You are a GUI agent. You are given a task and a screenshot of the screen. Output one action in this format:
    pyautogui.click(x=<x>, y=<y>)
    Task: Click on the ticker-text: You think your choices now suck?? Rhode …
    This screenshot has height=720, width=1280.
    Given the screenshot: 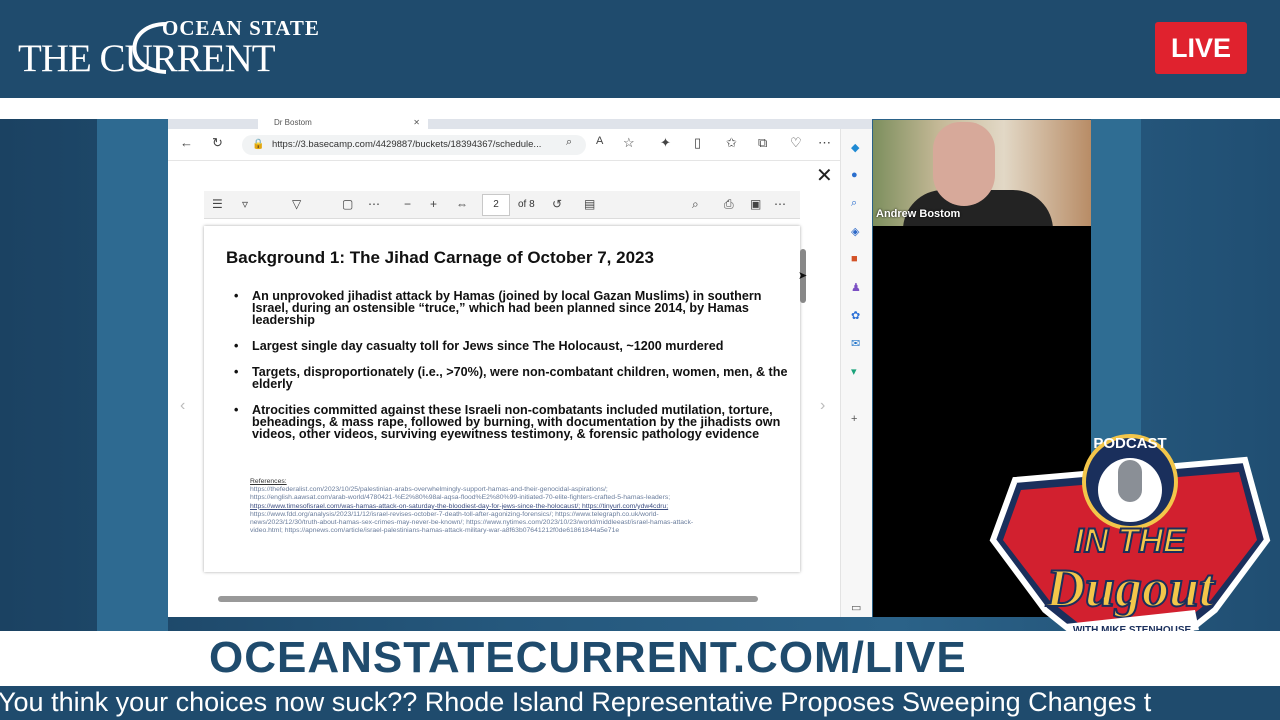 What is the action you would take?
    pyautogui.click(x=576, y=702)
    